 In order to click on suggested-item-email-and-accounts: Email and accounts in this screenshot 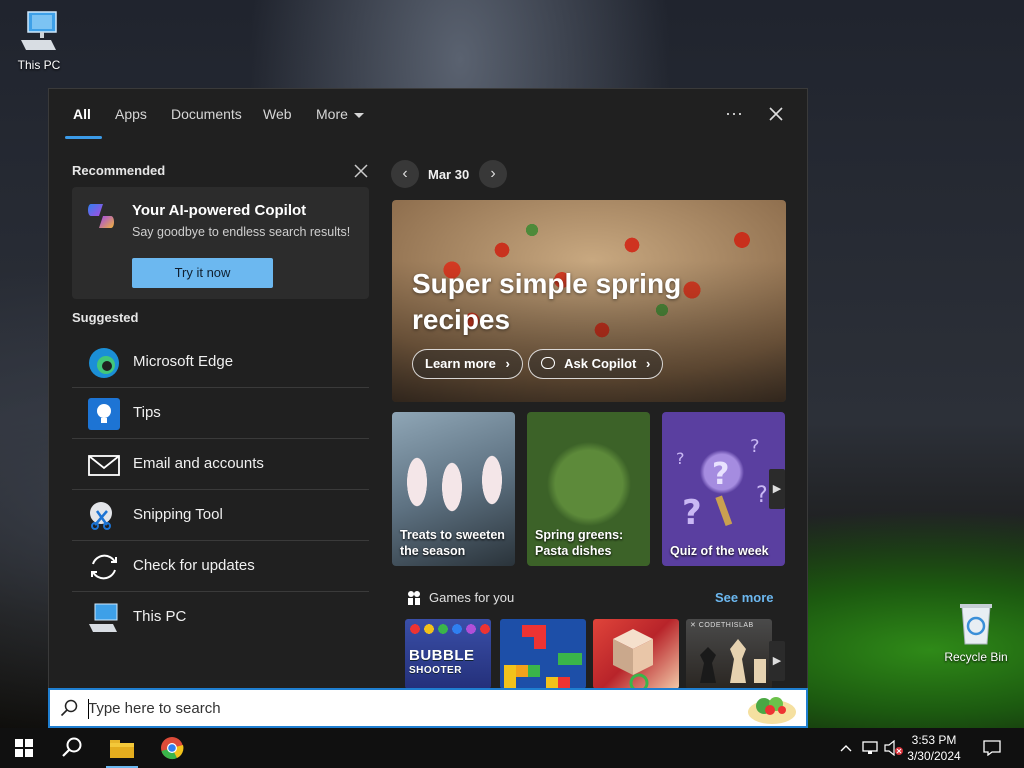, I will do `click(220, 464)`.